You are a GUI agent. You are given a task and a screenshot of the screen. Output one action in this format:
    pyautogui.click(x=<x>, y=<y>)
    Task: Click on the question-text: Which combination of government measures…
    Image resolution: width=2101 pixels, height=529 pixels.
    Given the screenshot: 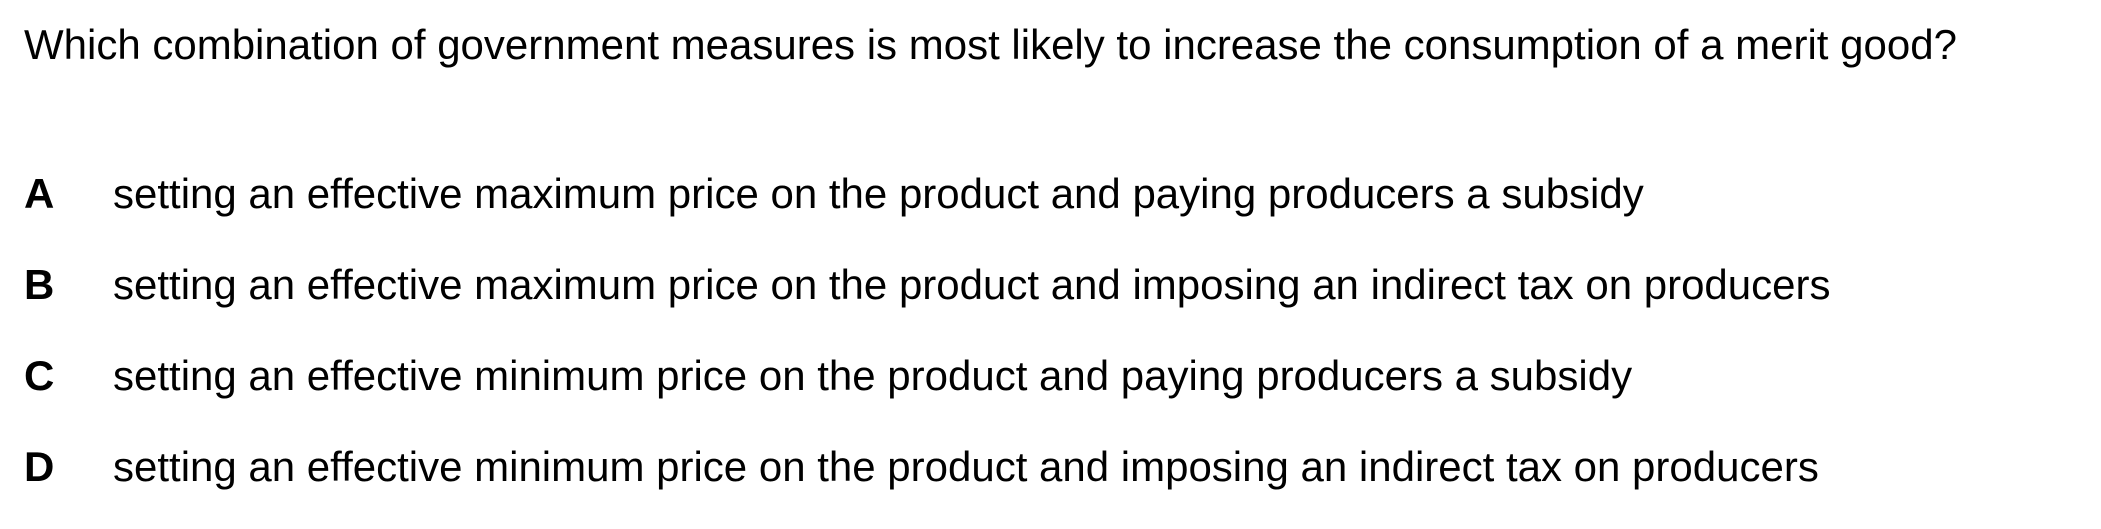 What is the action you would take?
    pyautogui.click(x=990, y=44)
    